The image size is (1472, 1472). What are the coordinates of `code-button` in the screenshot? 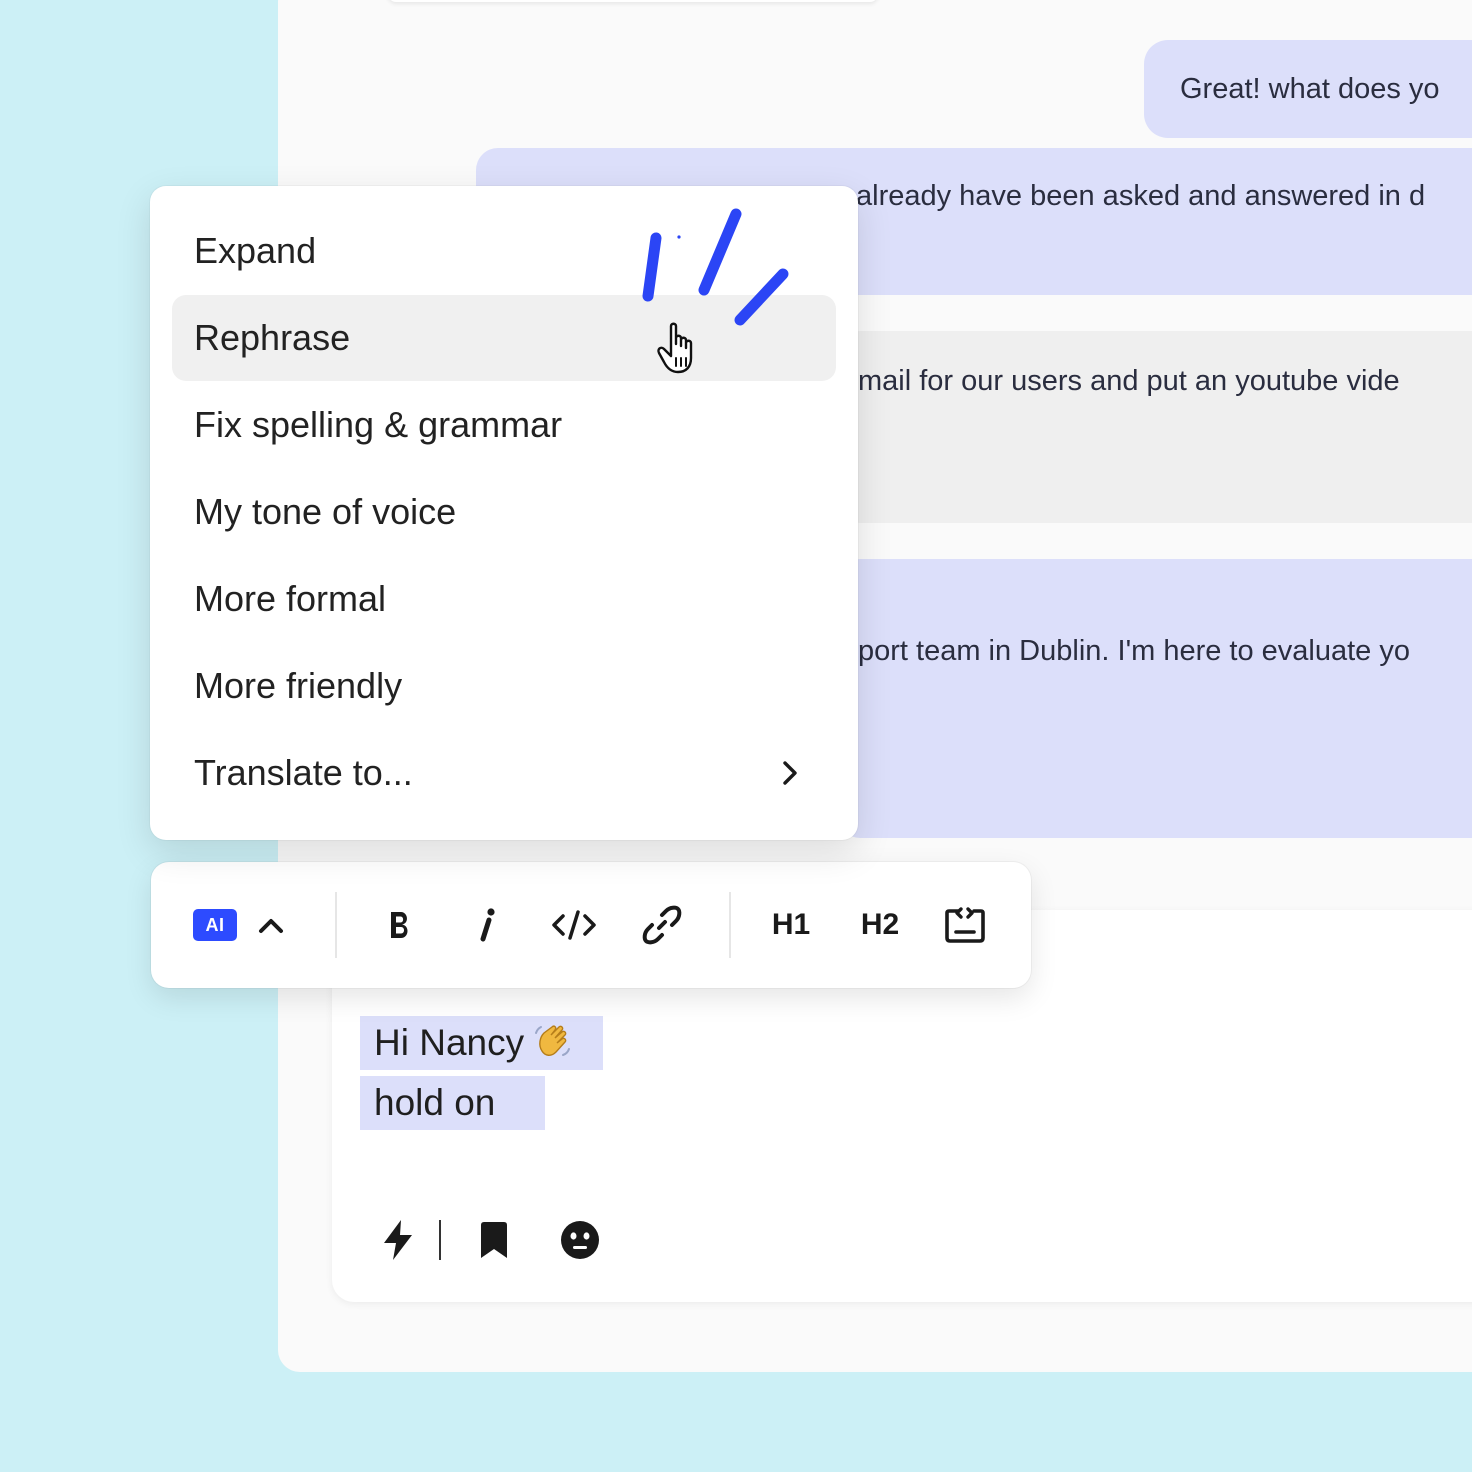 It's located at (574, 925).